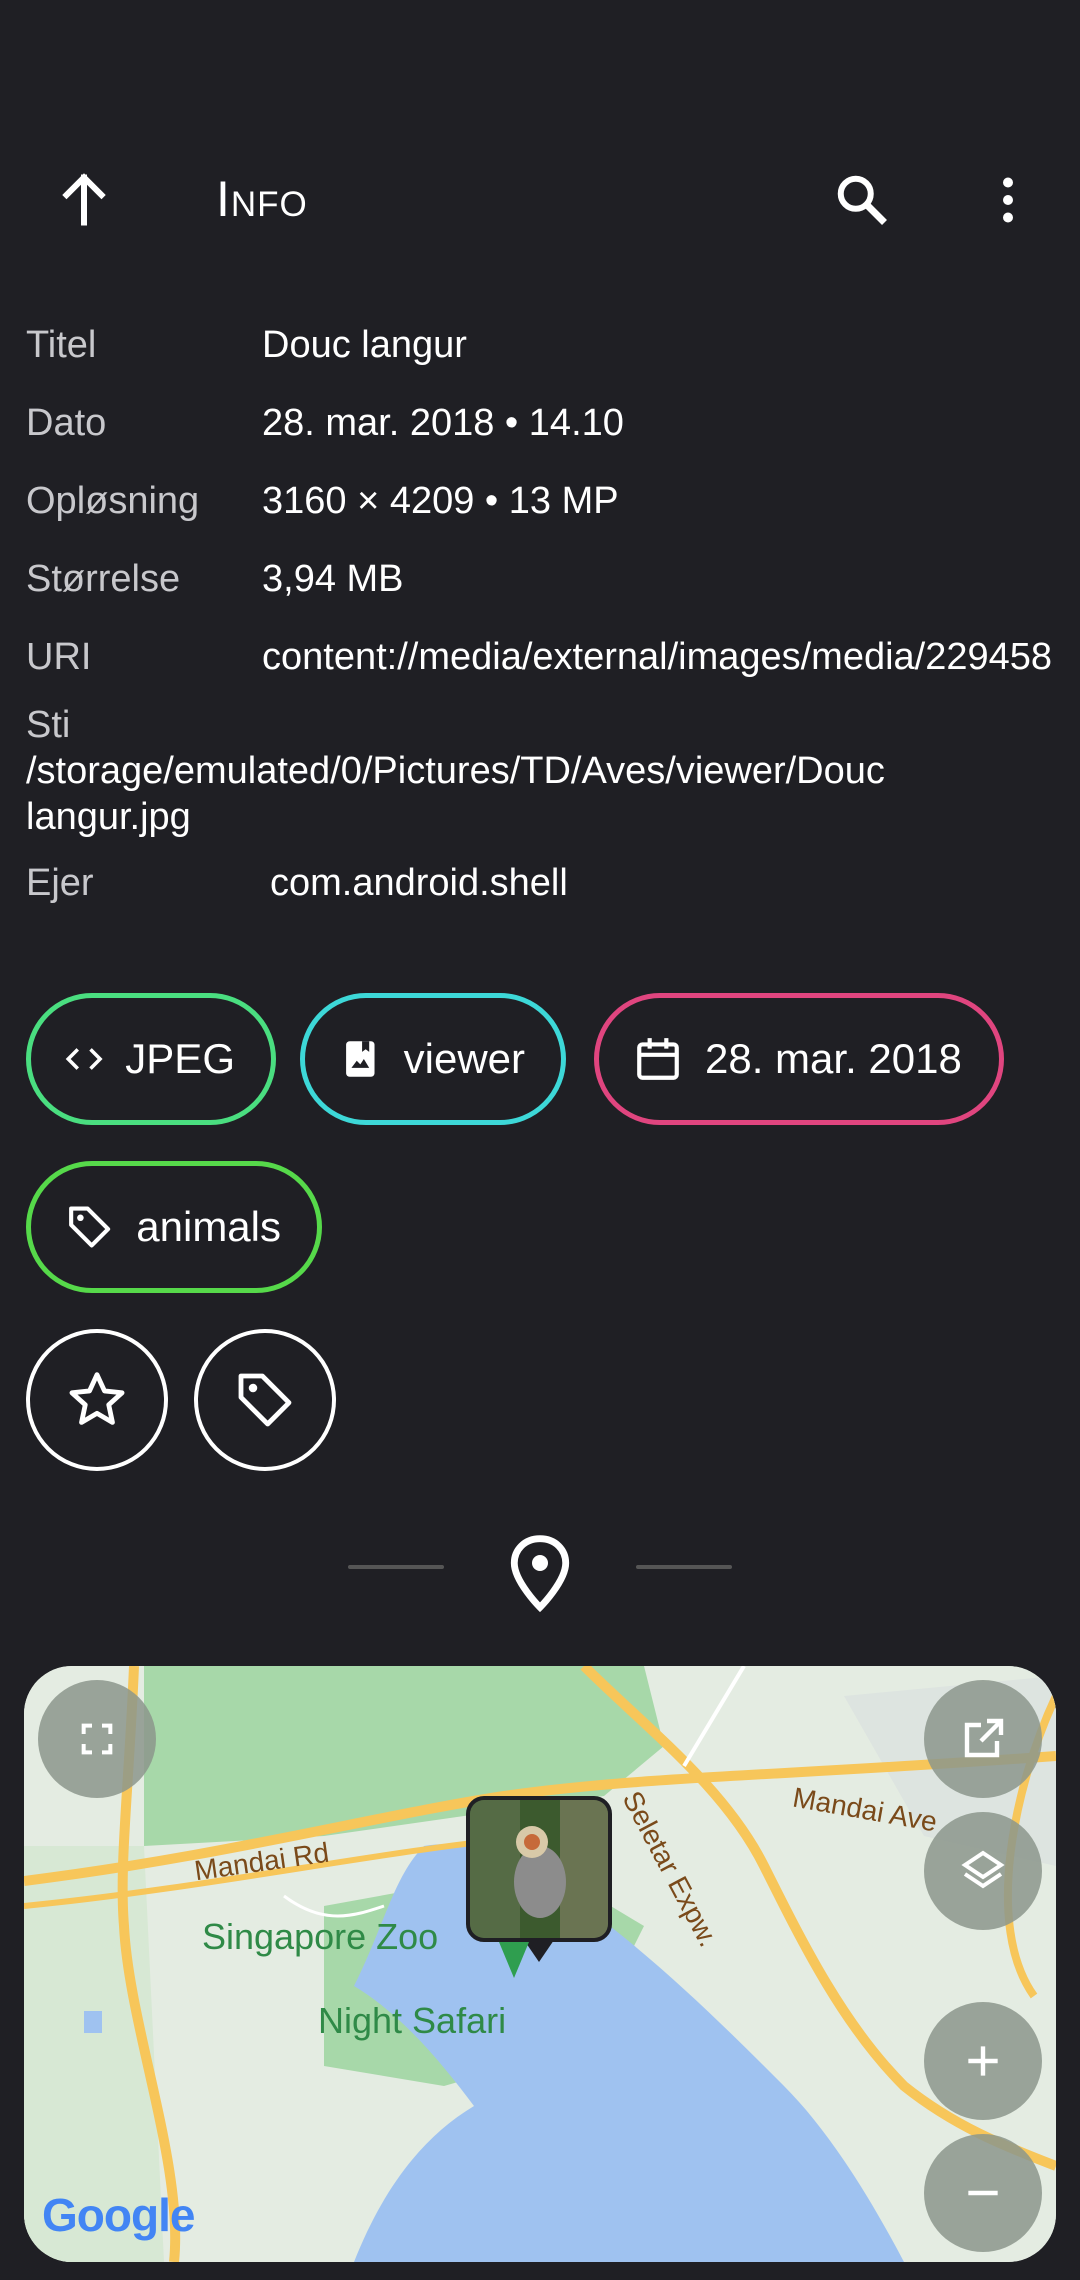 The width and height of the screenshot is (1080, 2280). I want to click on search-button, so click(862, 200).